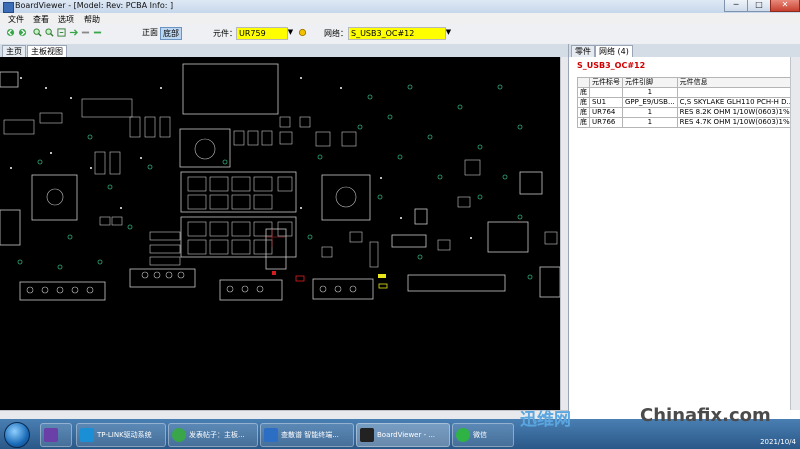 This screenshot has height=449, width=800. I want to click on arrow-right-icon, so click(97, 32).